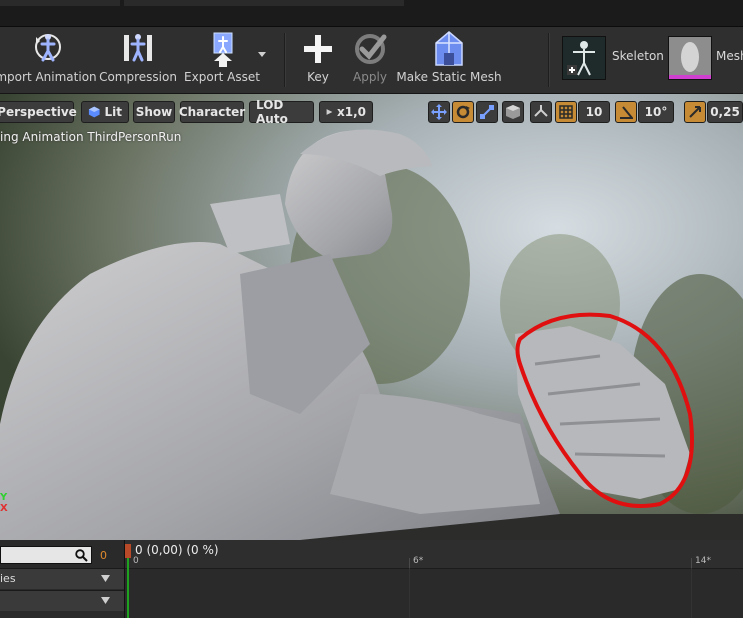 This screenshot has height=618, width=743. What do you see at coordinates (594, 112) in the screenshot?
I see `grid-snap-value: 10` at bounding box center [594, 112].